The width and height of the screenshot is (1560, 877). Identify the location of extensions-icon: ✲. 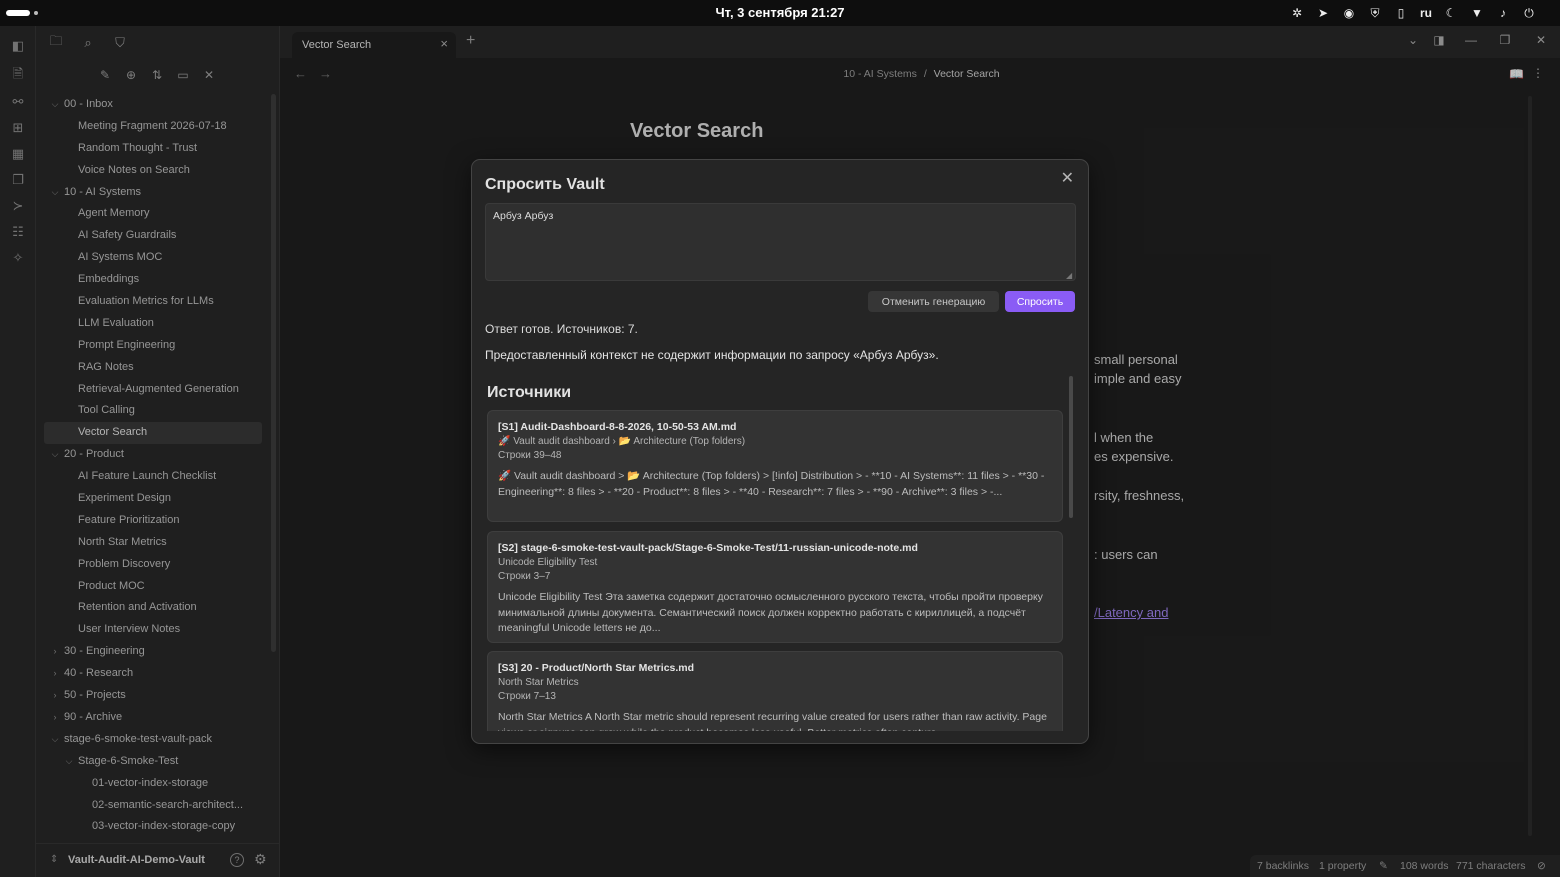
(1297, 13).